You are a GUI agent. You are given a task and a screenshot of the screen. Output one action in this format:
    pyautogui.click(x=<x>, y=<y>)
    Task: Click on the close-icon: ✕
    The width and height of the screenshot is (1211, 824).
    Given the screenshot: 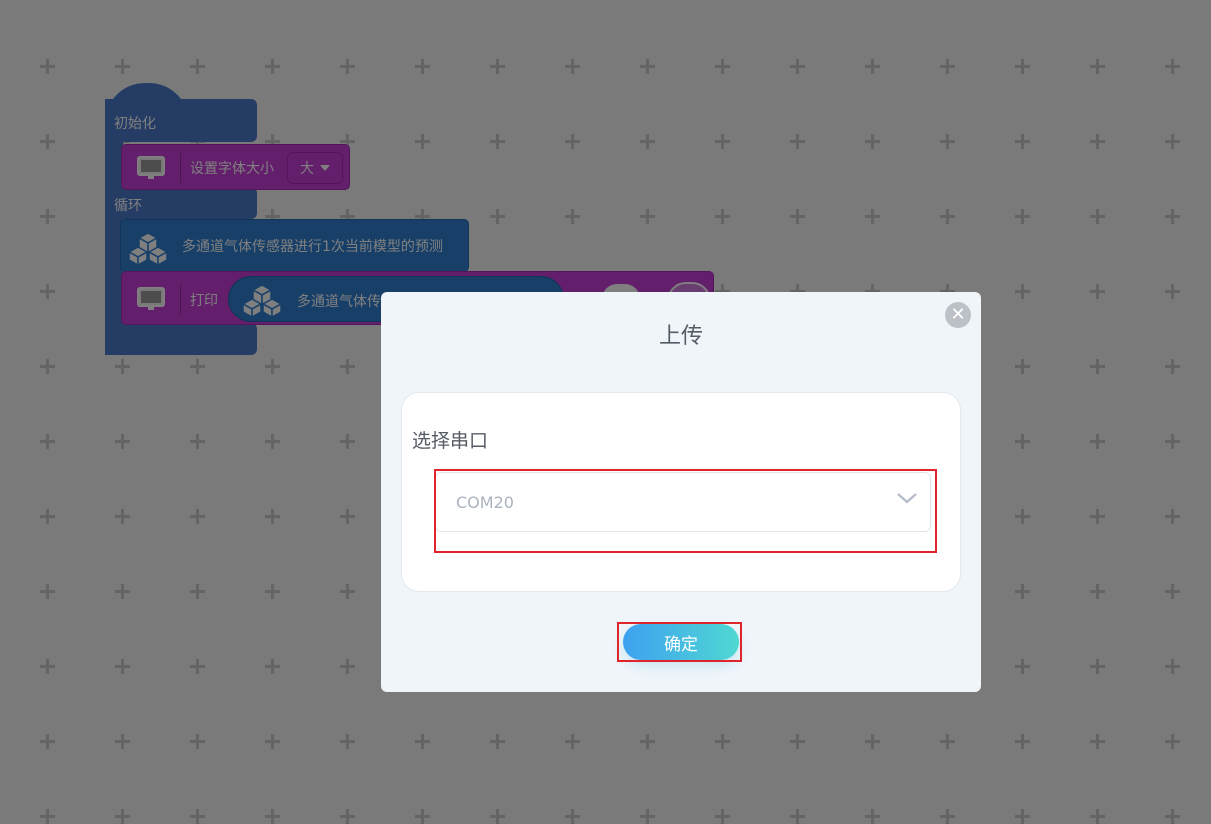 What is the action you would take?
    pyautogui.click(x=958, y=314)
    